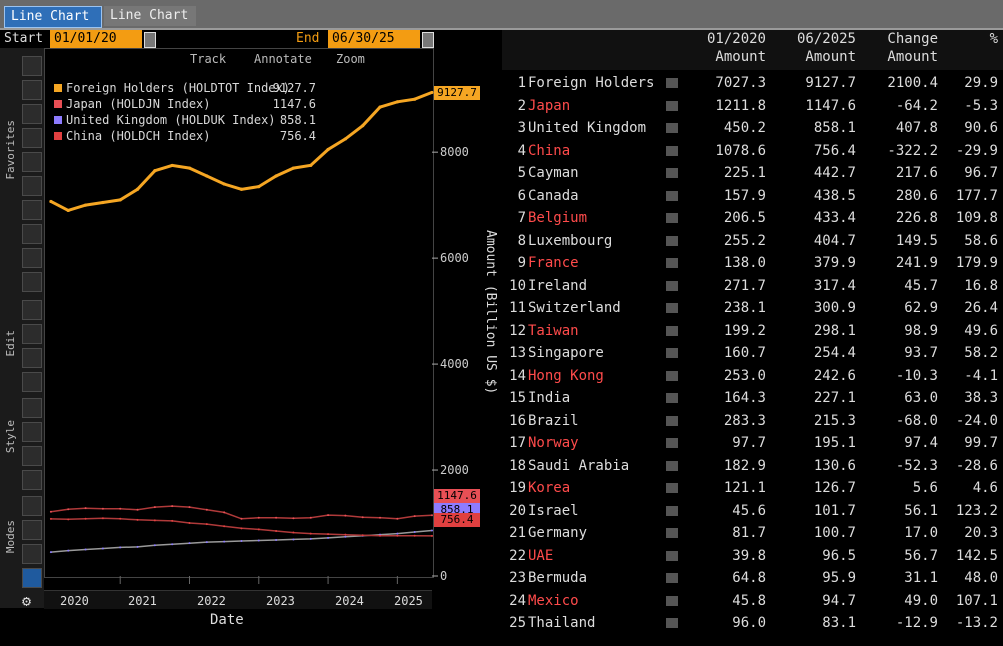 Image resolution: width=1003 pixels, height=646 pixels. Describe the element at coordinates (32, 210) in the screenshot. I see `pen-tool-icon` at that location.